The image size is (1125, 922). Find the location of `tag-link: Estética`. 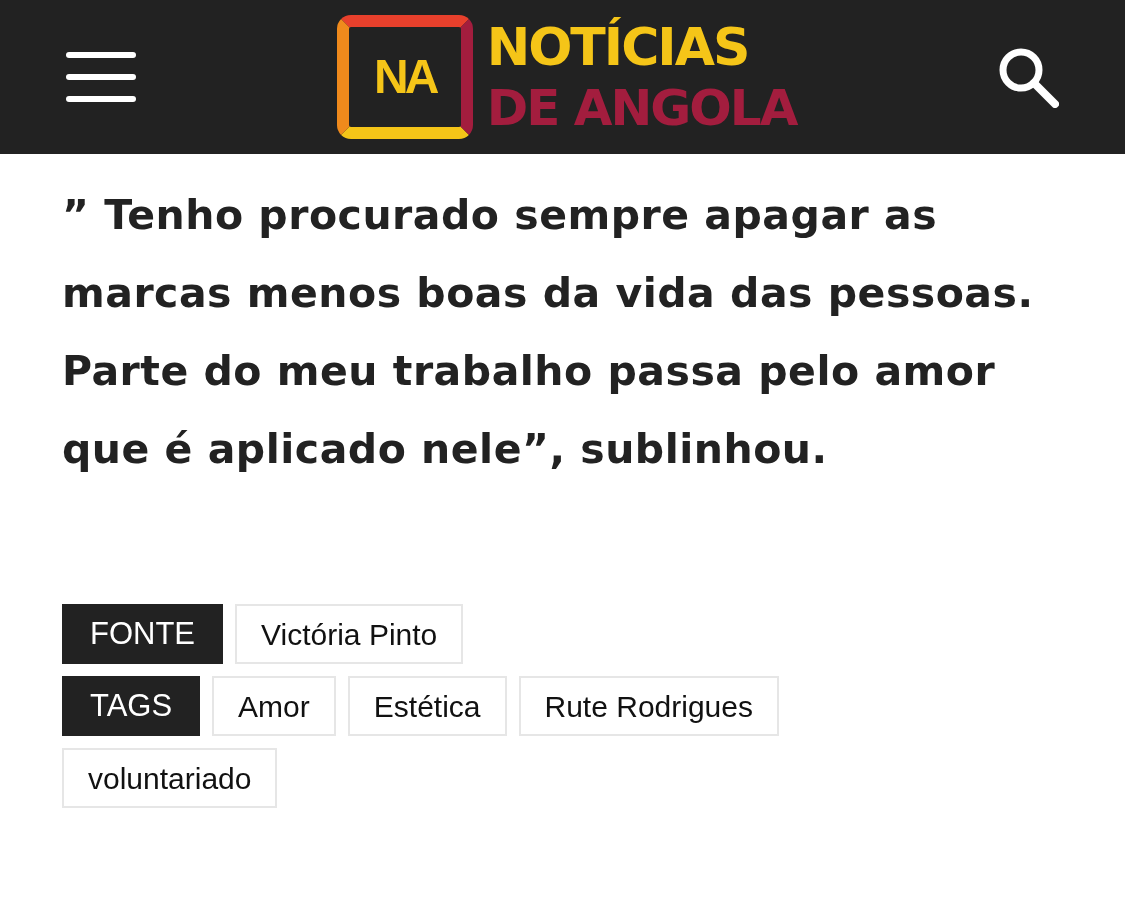

tag-link: Estética is located at coordinates (427, 706).